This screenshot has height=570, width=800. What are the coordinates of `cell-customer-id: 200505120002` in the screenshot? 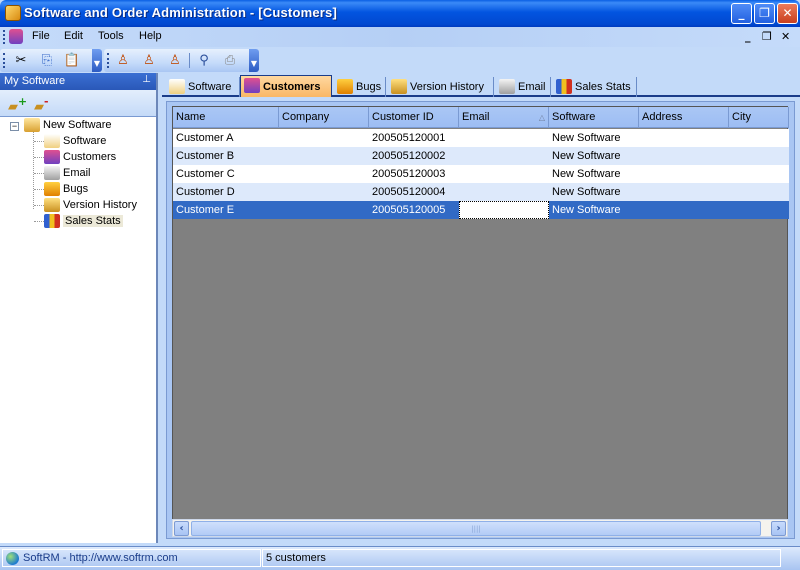 It's located at (414, 156).